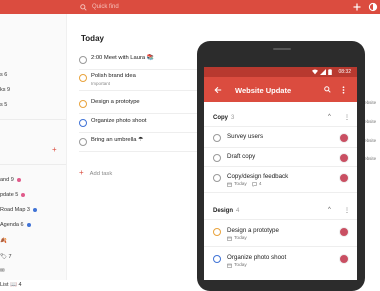 Image resolution: width=380 pixels, height=291 pixels. Describe the element at coordinates (330, 72) in the screenshot. I see `battery-icon` at that location.